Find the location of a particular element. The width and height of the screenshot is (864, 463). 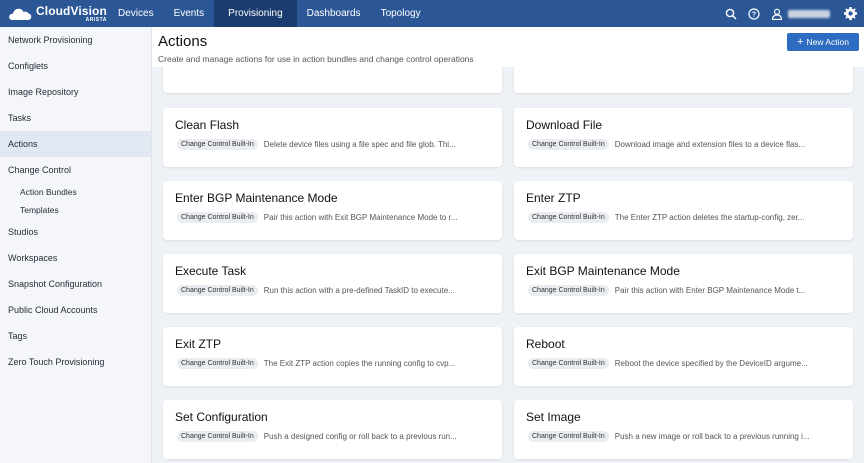

page-title: Actions is located at coordinates (183, 41).